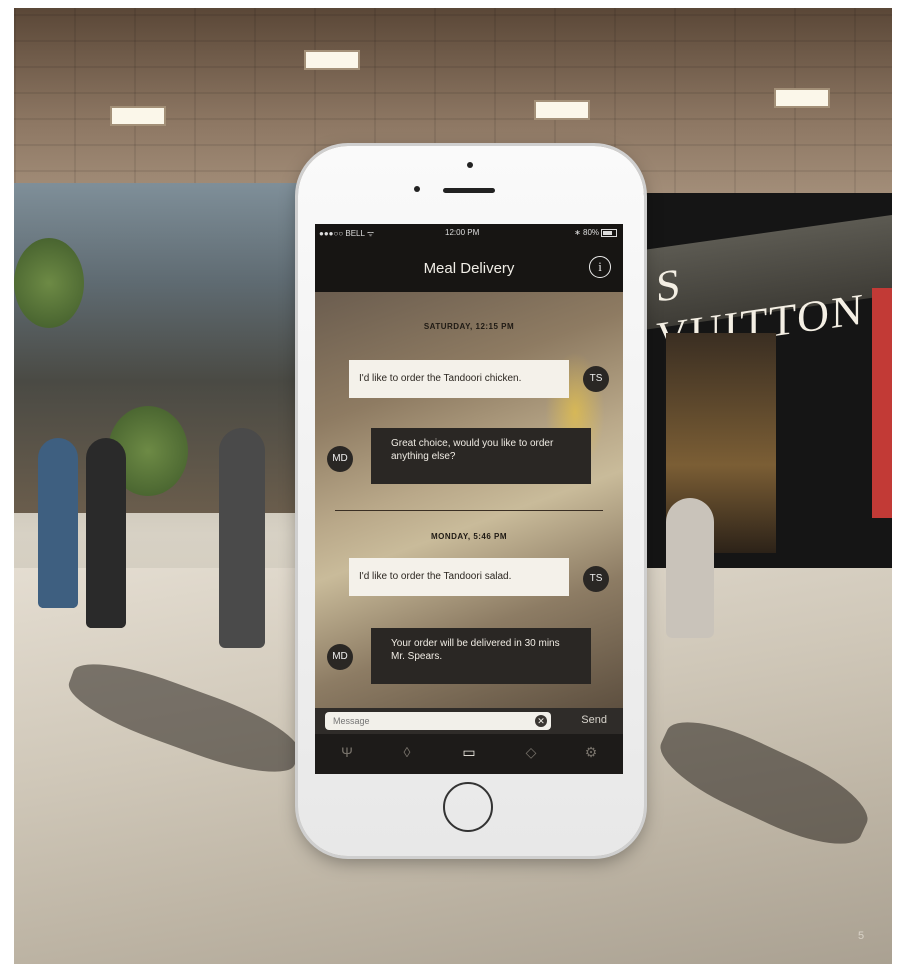 Image resolution: width=907 pixels, height=969 pixels. I want to click on battery-icon, so click(609, 232).